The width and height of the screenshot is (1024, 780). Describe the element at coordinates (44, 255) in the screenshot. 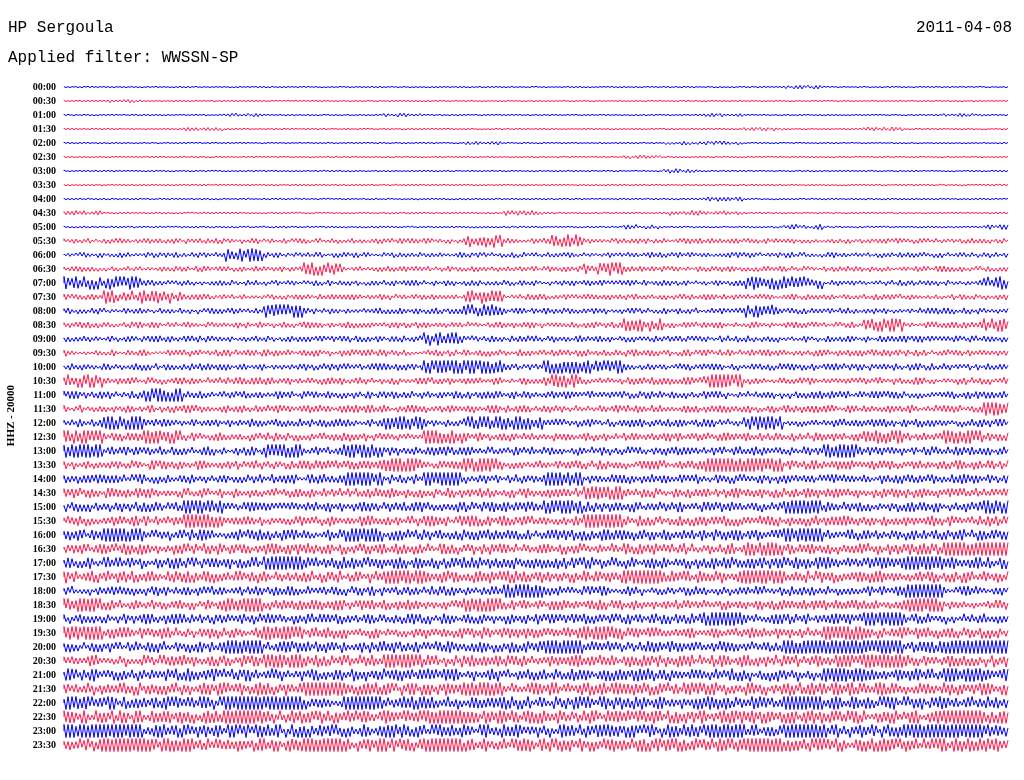

I see `time-label: 06:00` at that location.